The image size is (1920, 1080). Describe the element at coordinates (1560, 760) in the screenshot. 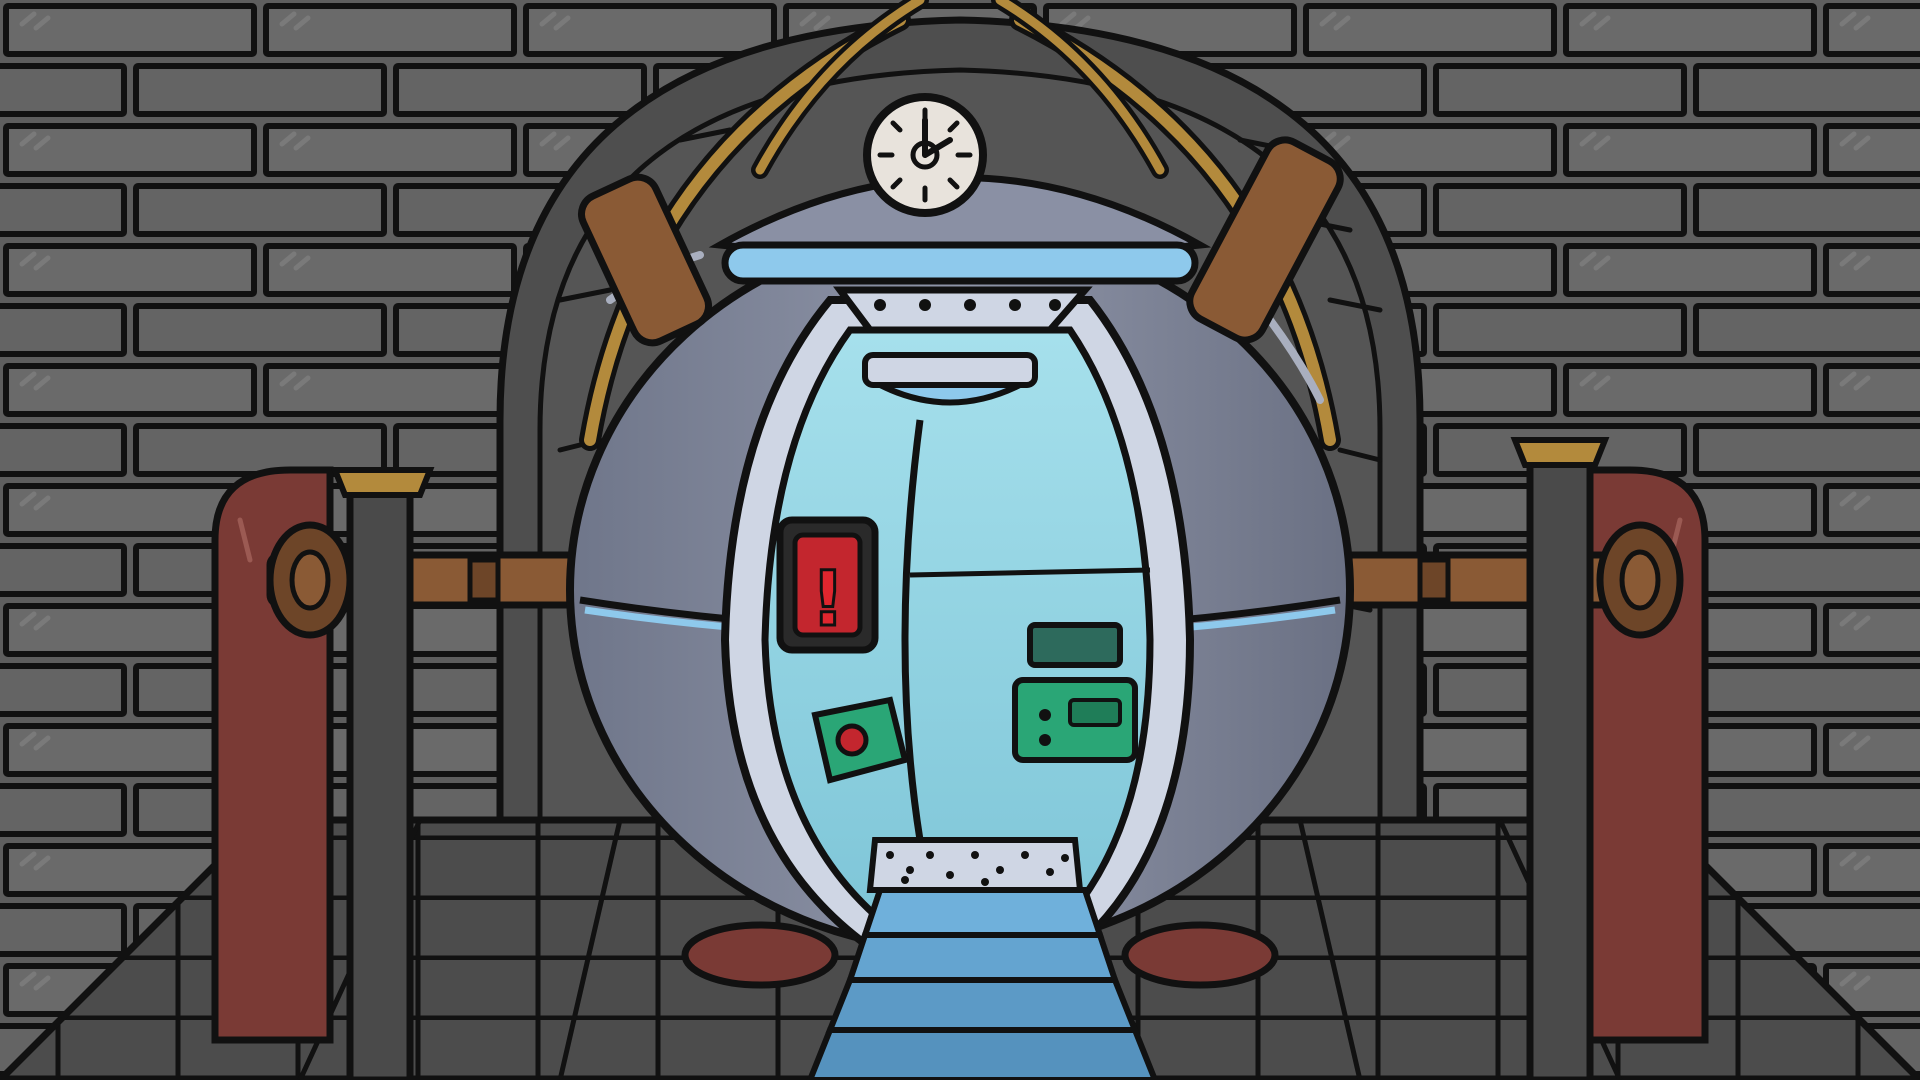

I see `right-post` at that location.